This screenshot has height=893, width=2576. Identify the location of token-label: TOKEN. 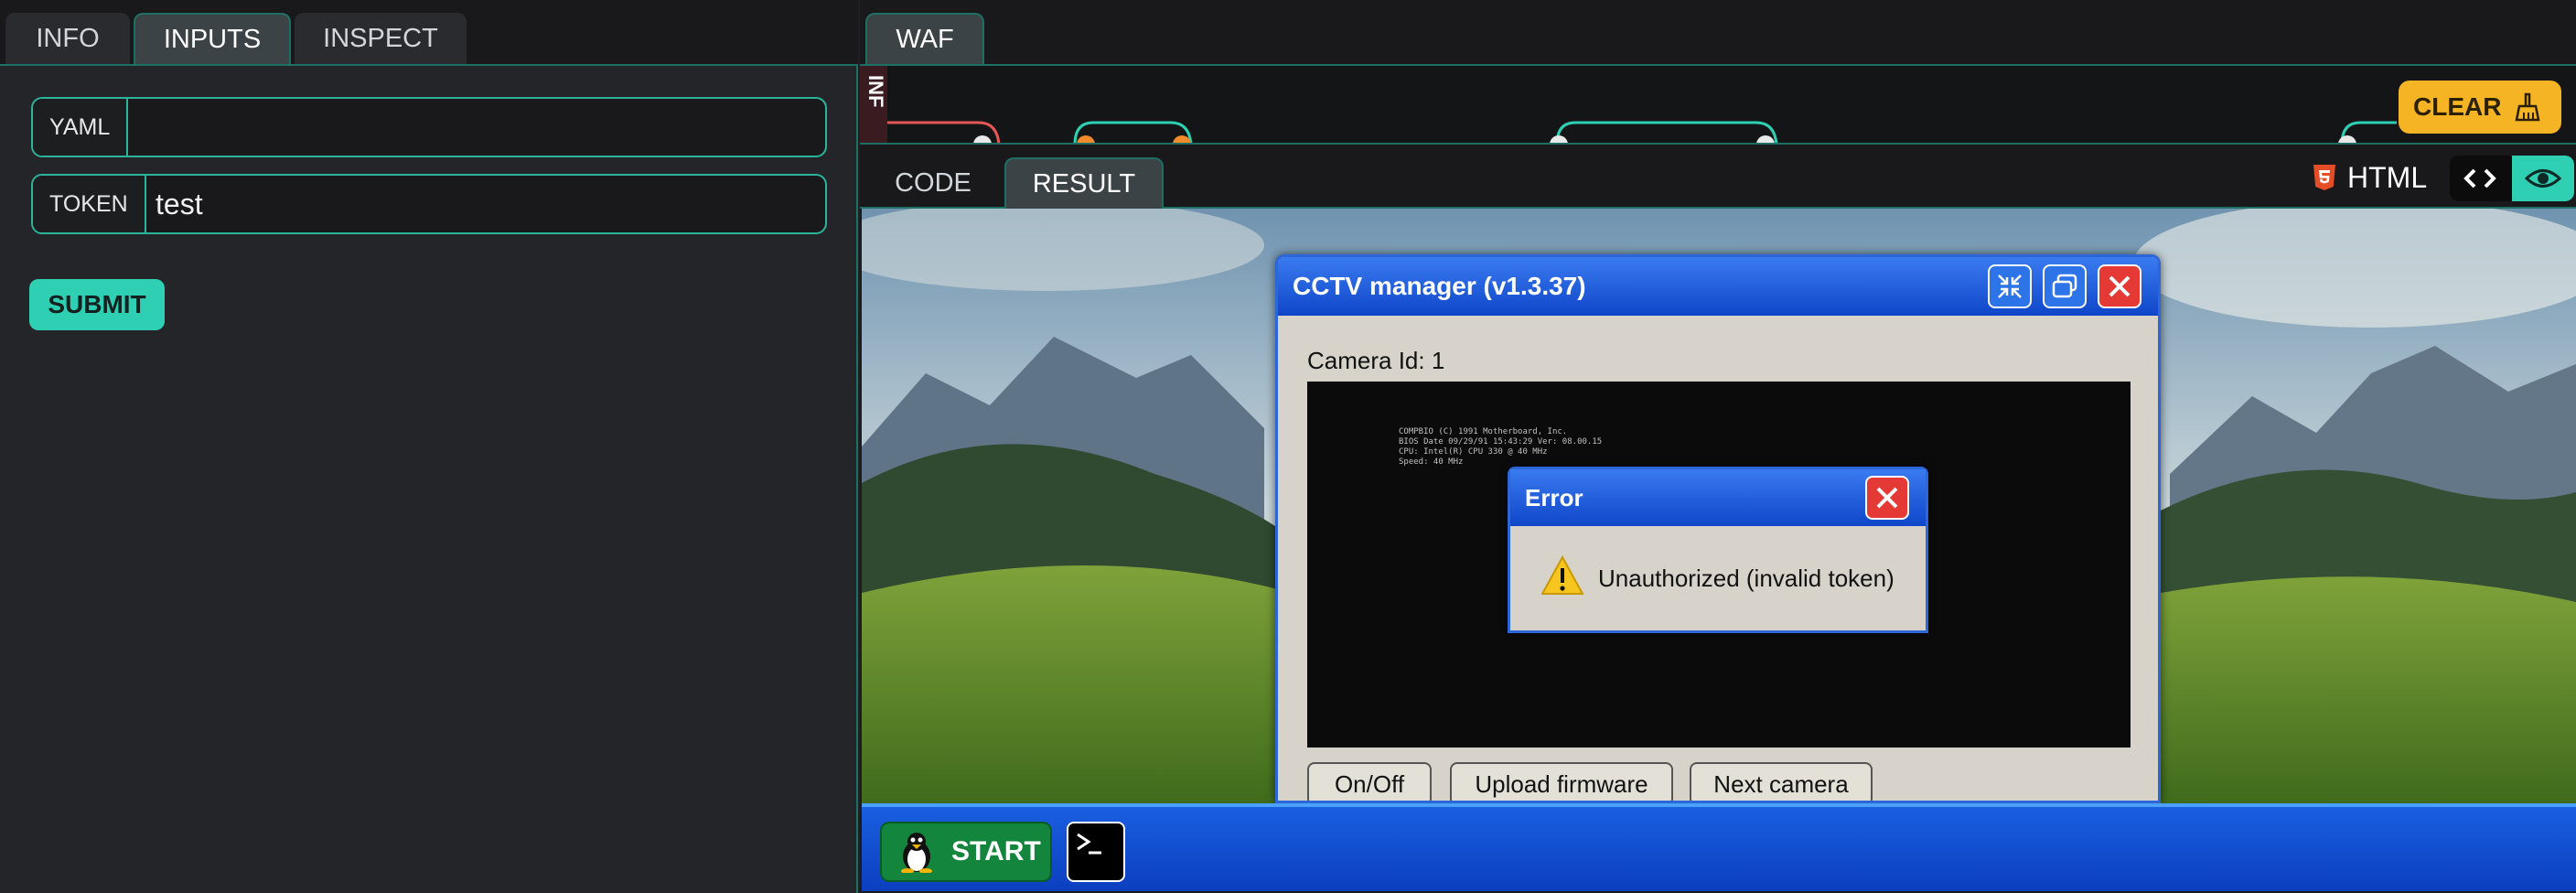
(89, 204).